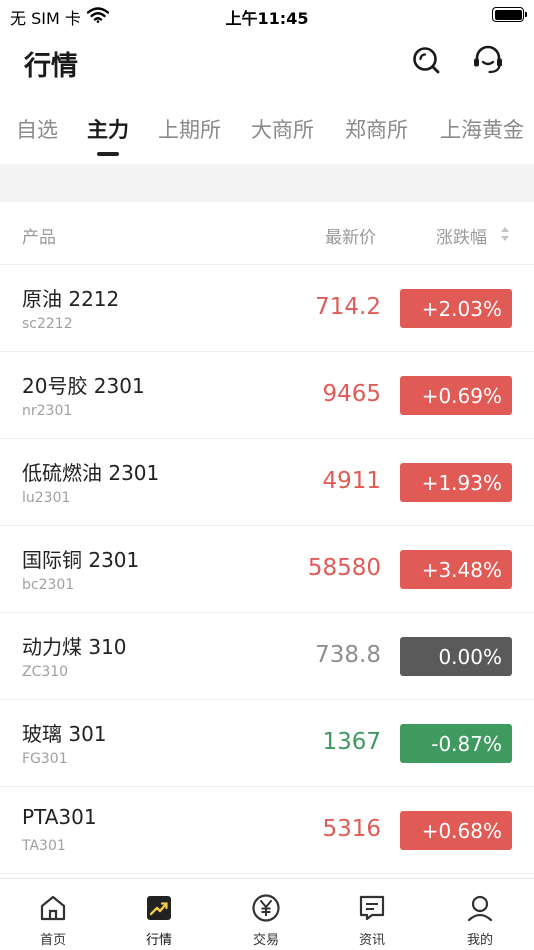 Image resolution: width=534 pixels, height=950 pixels. What do you see at coordinates (351, 829) in the screenshot?
I see `latest-price: 5316` at bounding box center [351, 829].